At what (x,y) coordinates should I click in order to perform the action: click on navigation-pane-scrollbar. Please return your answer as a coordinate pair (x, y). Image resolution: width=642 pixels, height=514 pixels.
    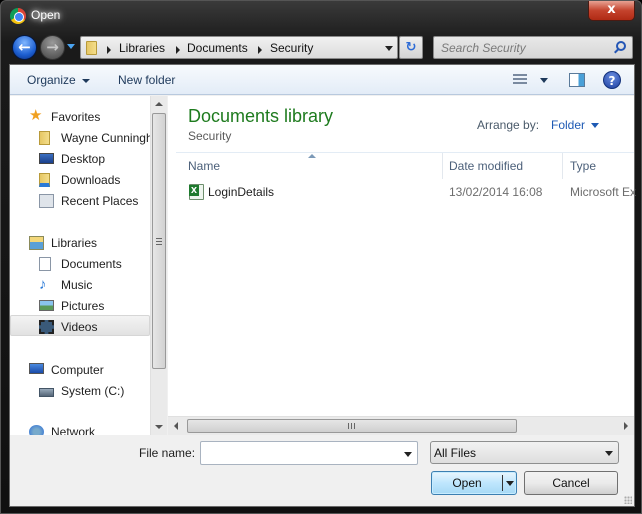
    Looking at the image, I should click on (158, 265).